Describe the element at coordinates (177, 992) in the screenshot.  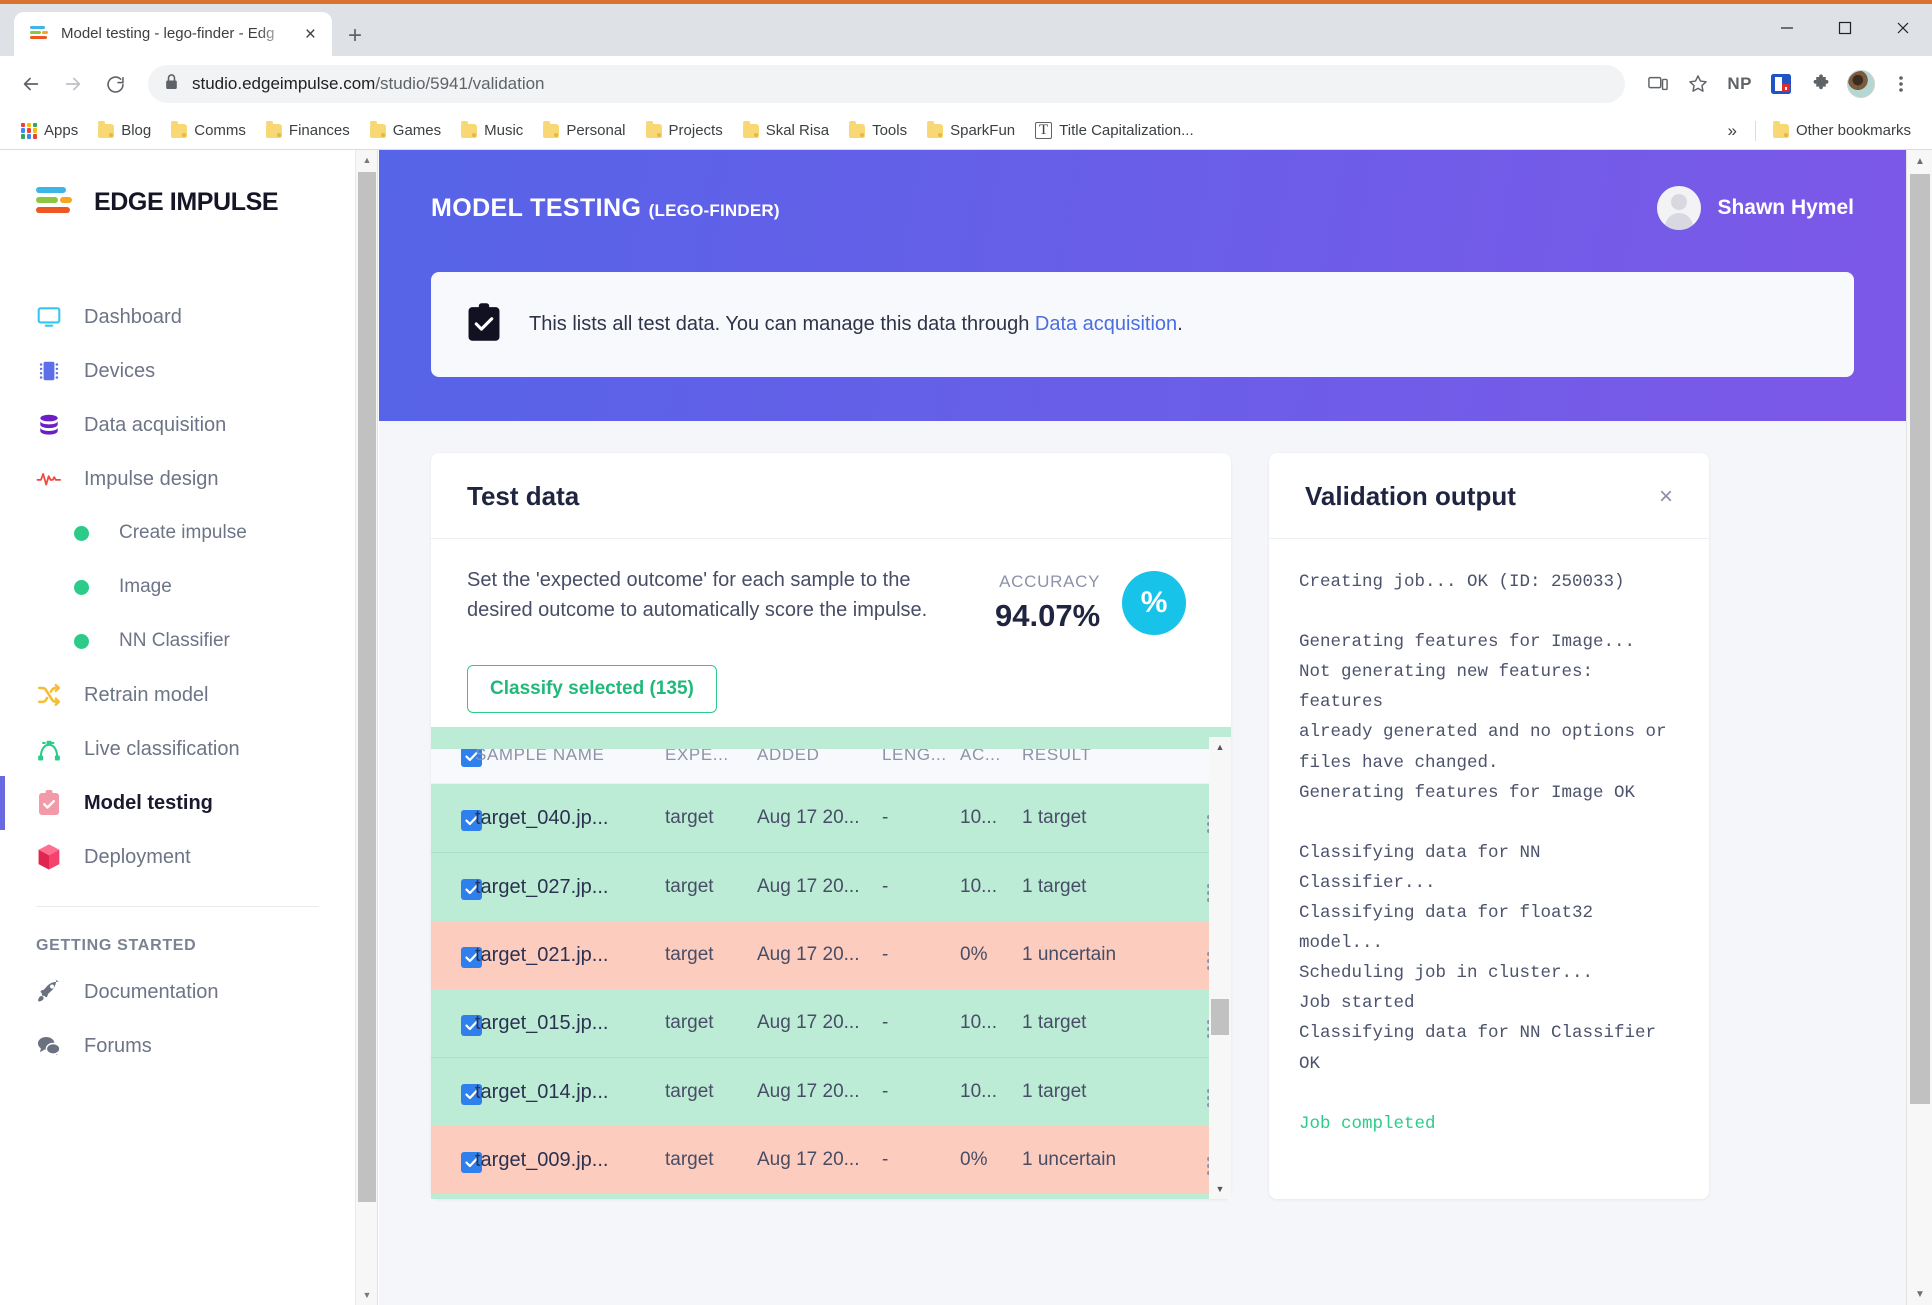
I see `sidebar-item-documentation: Documentation` at that location.